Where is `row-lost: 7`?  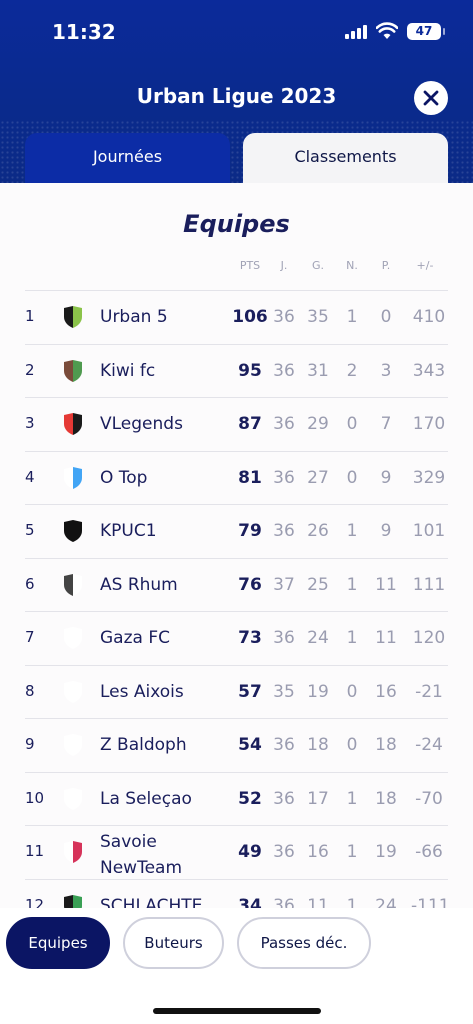
row-lost: 7 is located at coordinates (386, 424).